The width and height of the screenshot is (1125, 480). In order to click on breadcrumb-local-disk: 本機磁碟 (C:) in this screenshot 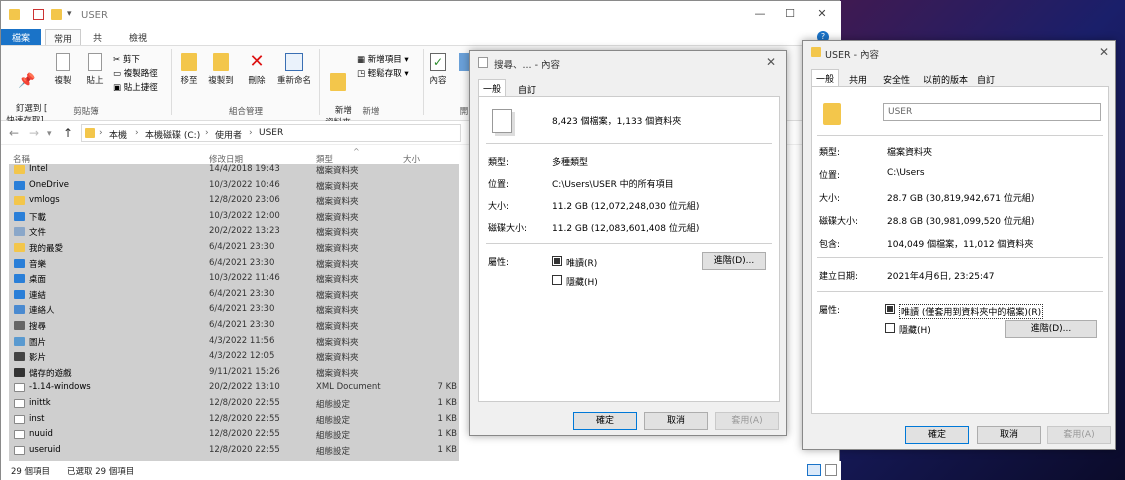, I will do `click(172, 134)`.